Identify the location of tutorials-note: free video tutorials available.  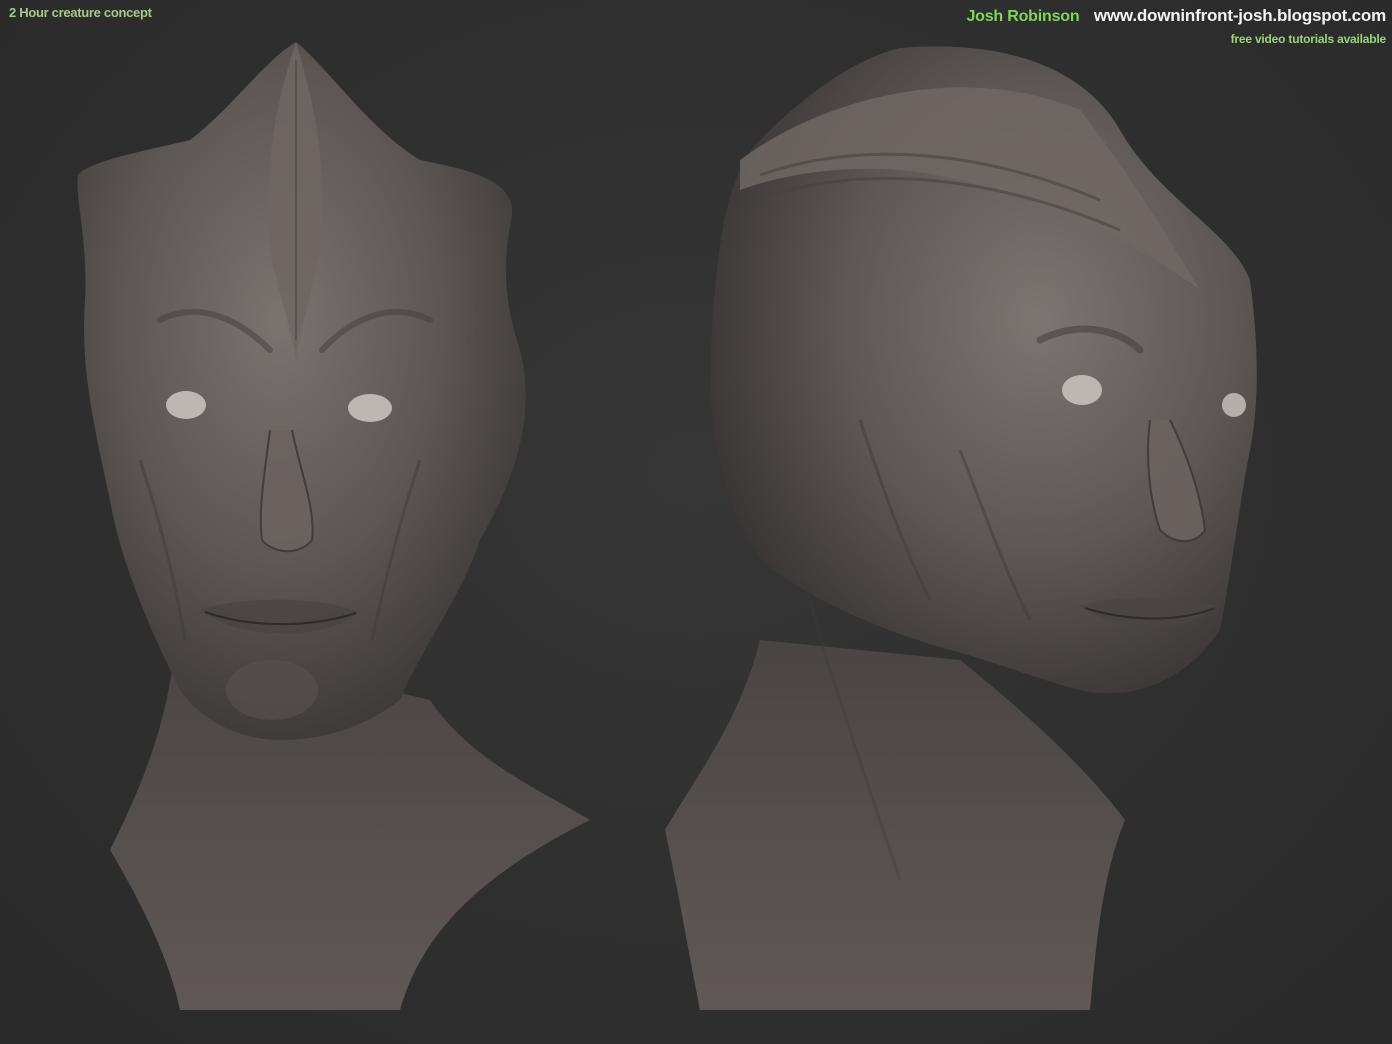
(1308, 39).